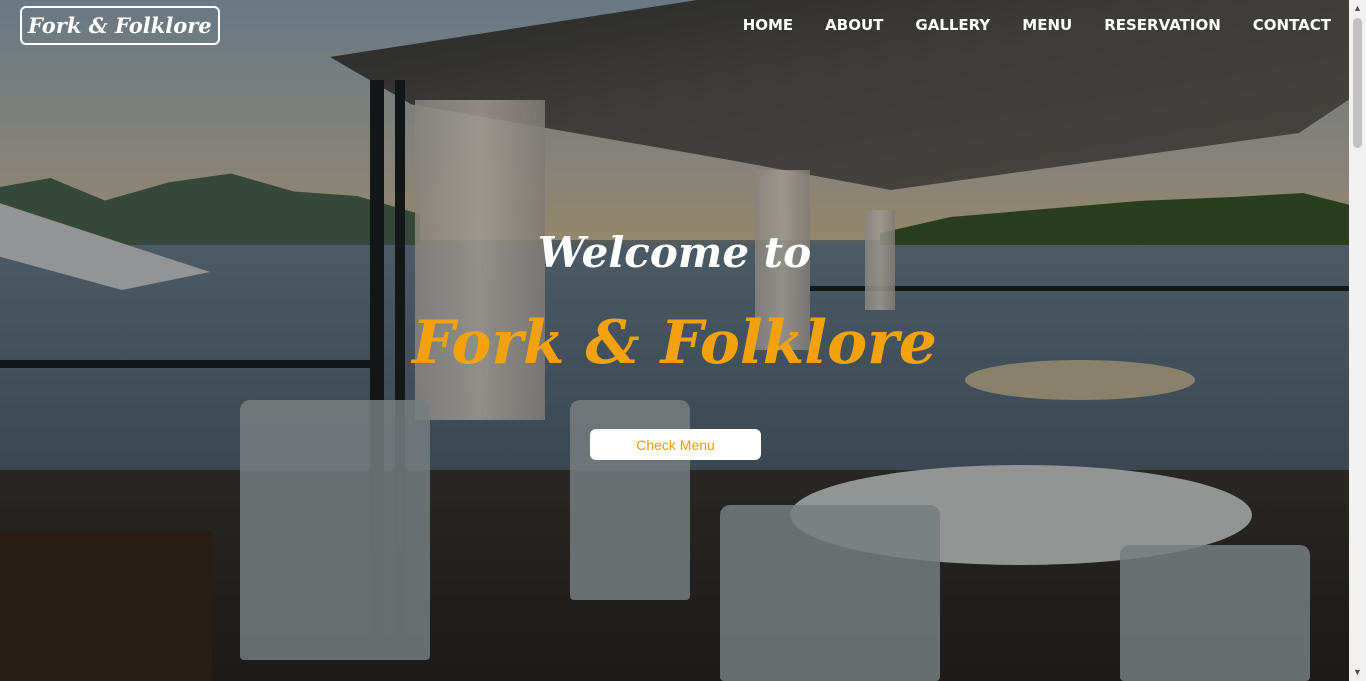 The image size is (1366, 681). What do you see at coordinates (675, 444) in the screenshot?
I see `check-menu-button: Check Menu` at bounding box center [675, 444].